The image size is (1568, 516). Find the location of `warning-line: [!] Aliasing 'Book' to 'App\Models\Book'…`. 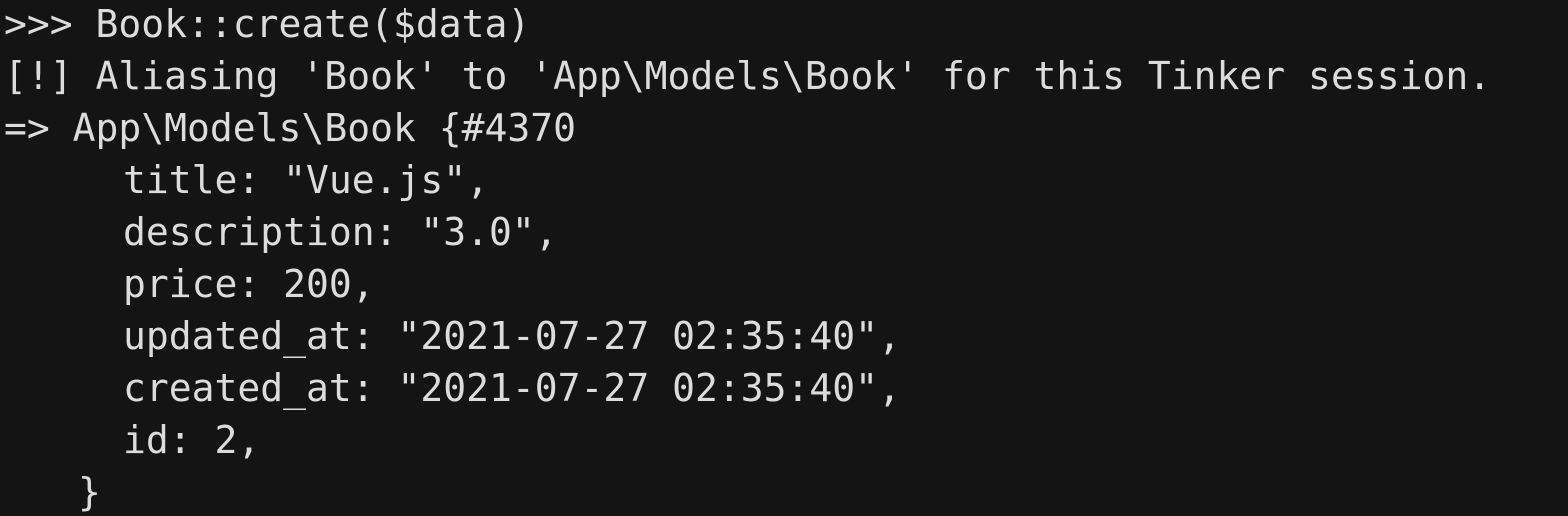

warning-line: [!] Aliasing 'Book' to 'App\Models\Book'… is located at coordinates (747, 76).